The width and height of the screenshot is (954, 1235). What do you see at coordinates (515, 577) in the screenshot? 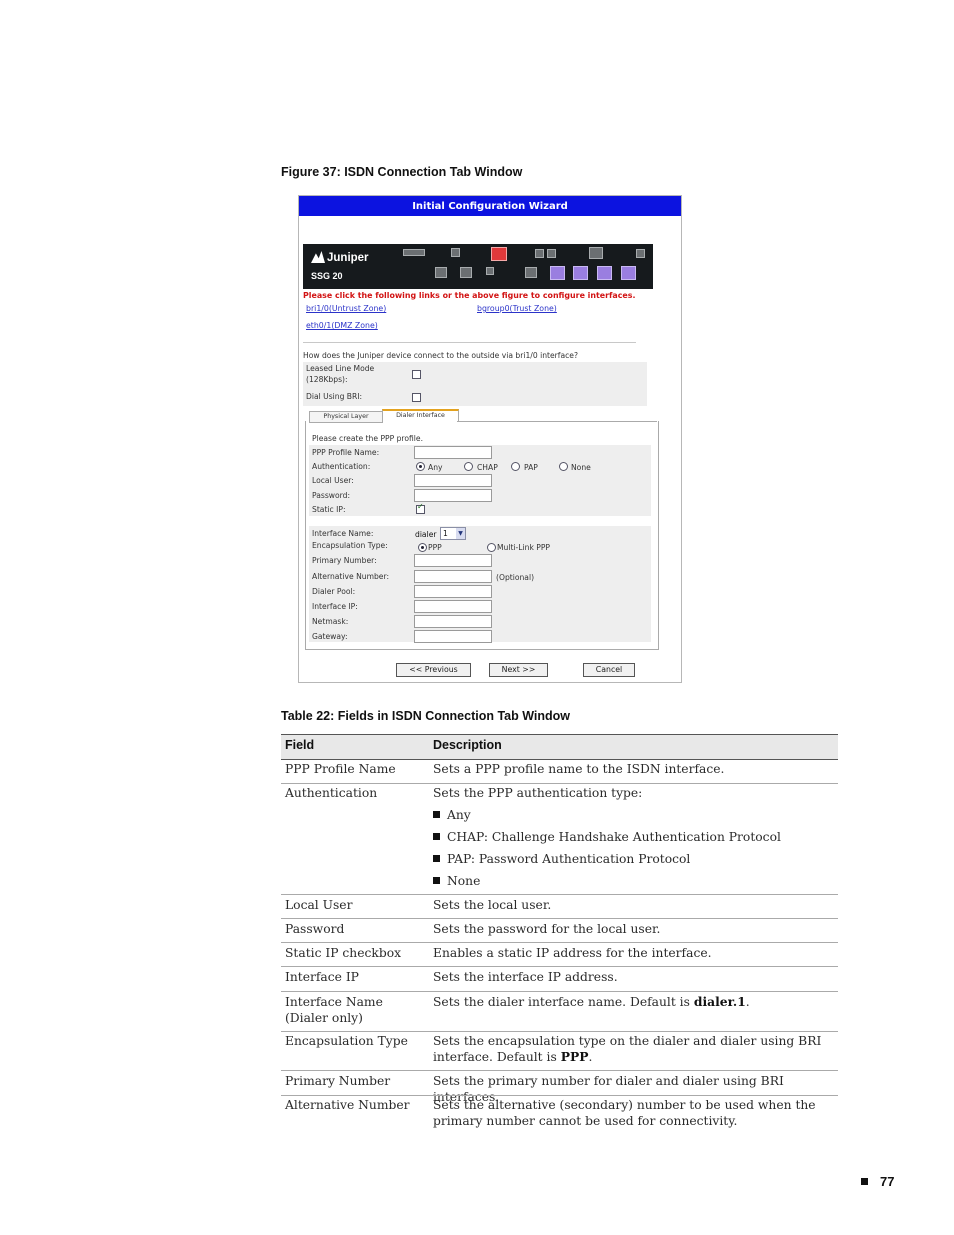
I see `optional-note: (Optional)` at bounding box center [515, 577].